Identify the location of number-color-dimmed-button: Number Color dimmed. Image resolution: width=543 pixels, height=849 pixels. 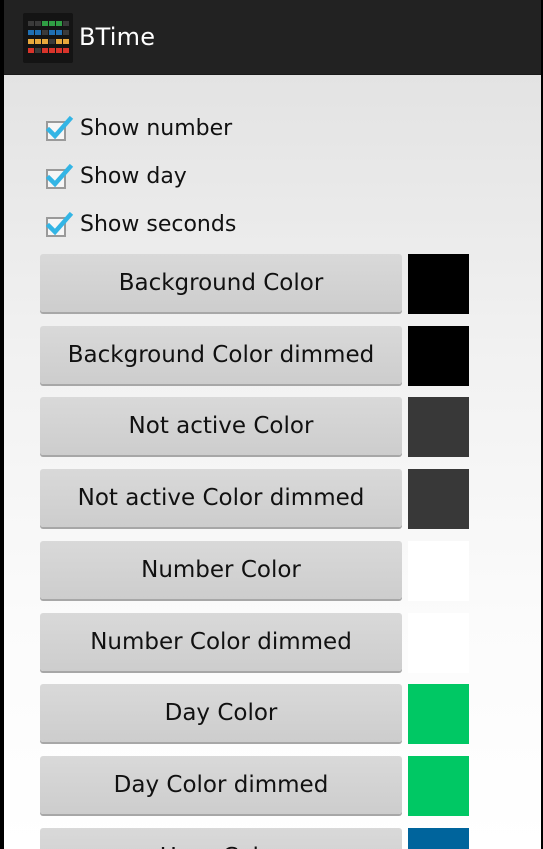
(221, 642).